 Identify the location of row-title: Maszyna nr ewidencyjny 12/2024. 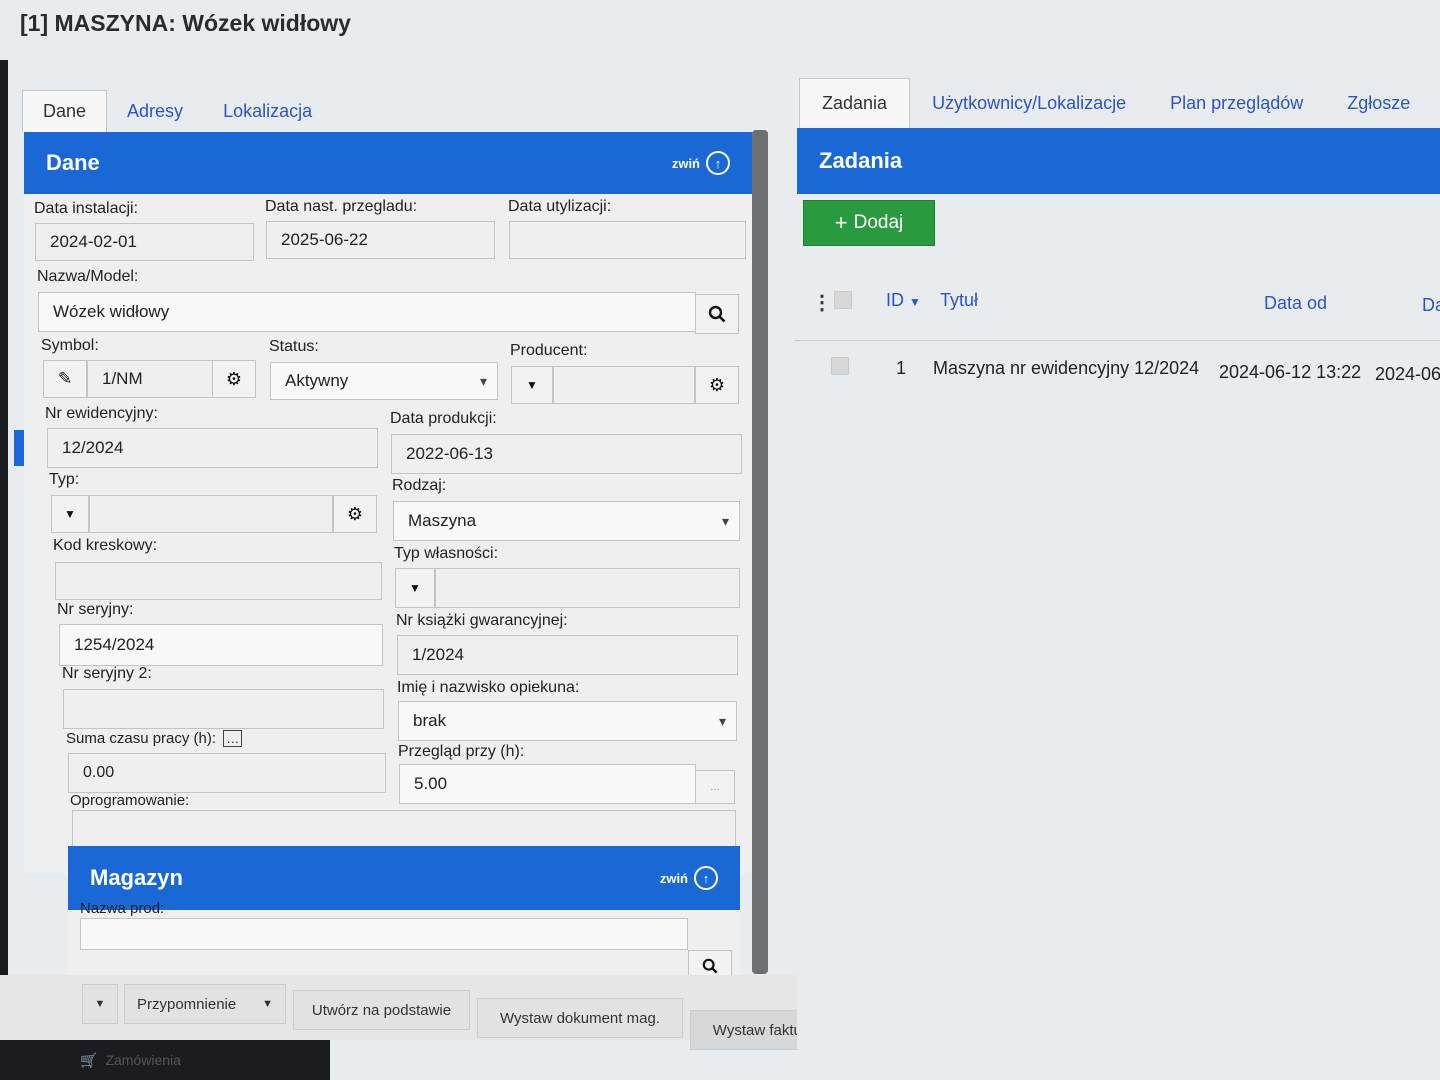
(1066, 368).